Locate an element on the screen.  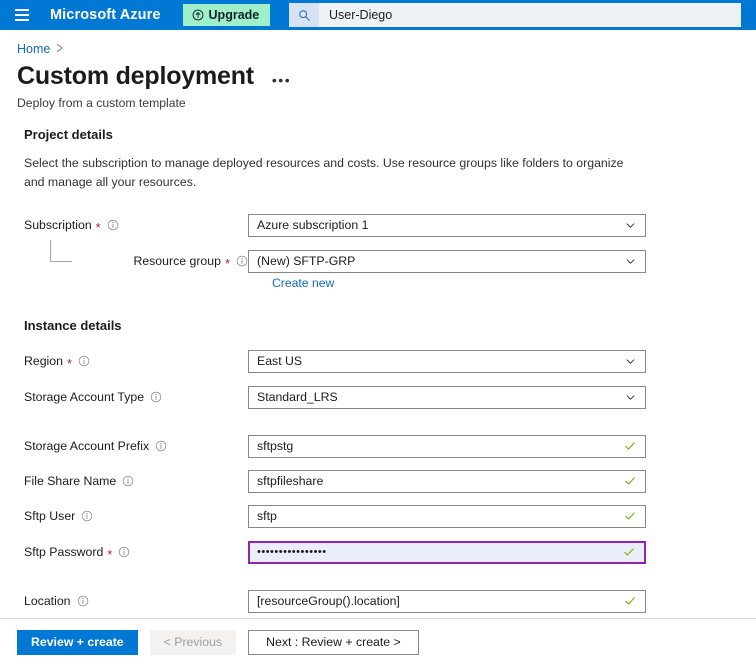
region-select: East US is located at coordinates (447, 361).